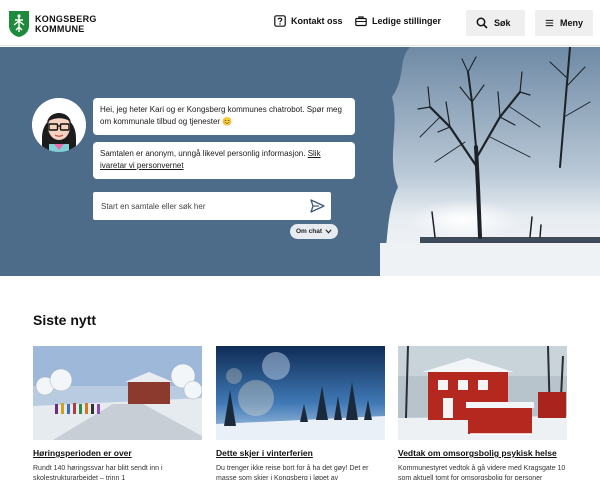 The height and width of the screenshot is (480, 600). I want to click on about-chat-button: Om chat, so click(314, 231).